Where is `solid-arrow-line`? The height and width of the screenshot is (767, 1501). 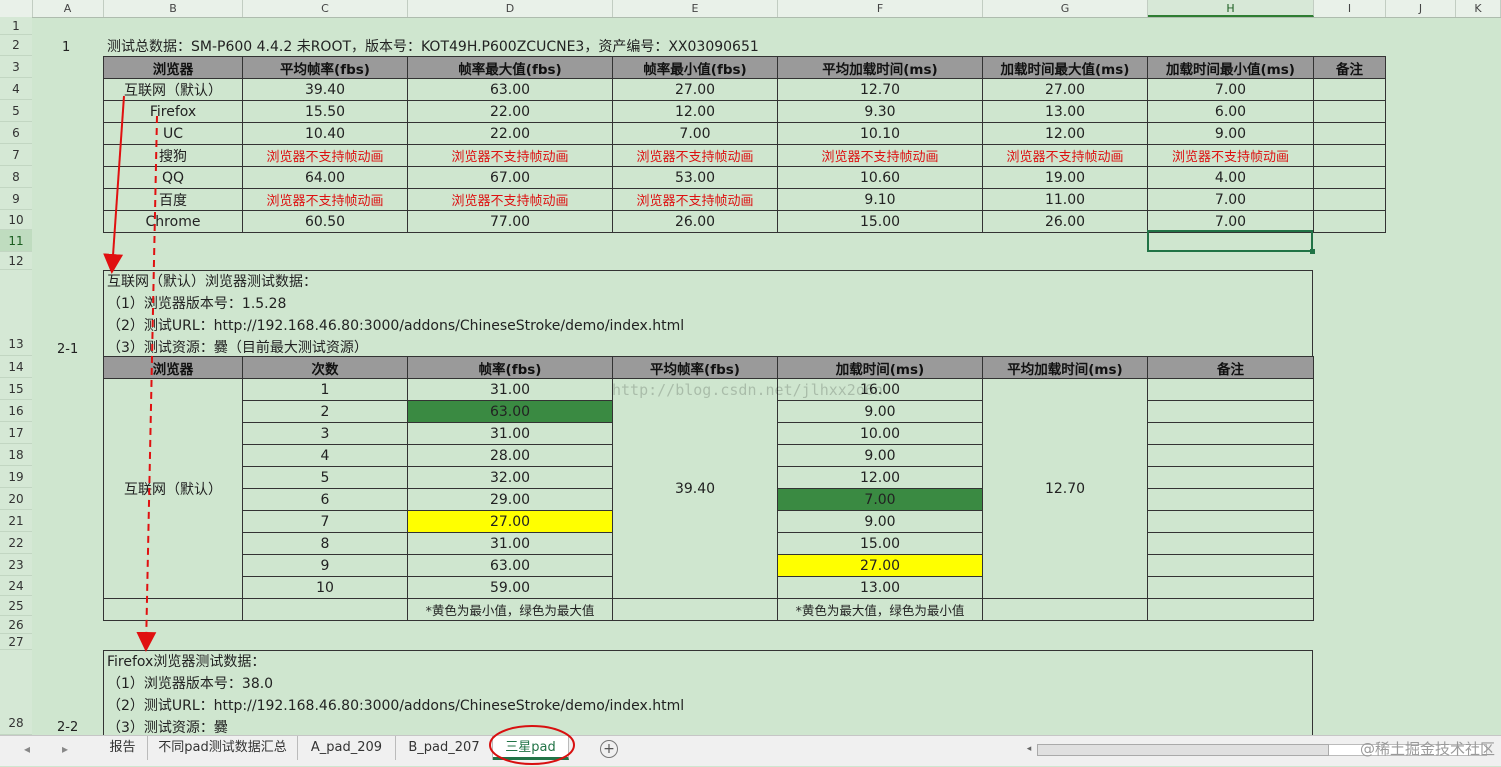
solid-arrow-line is located at coordinates (114, 184).